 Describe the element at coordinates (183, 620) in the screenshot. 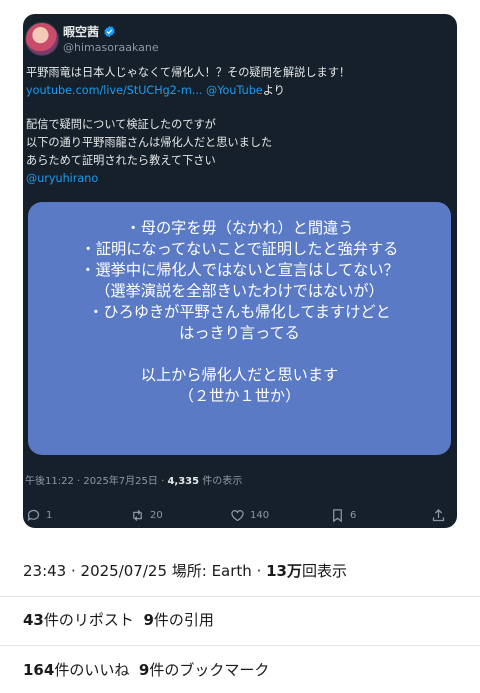

I see `quote-label: 件の引用` at that location.